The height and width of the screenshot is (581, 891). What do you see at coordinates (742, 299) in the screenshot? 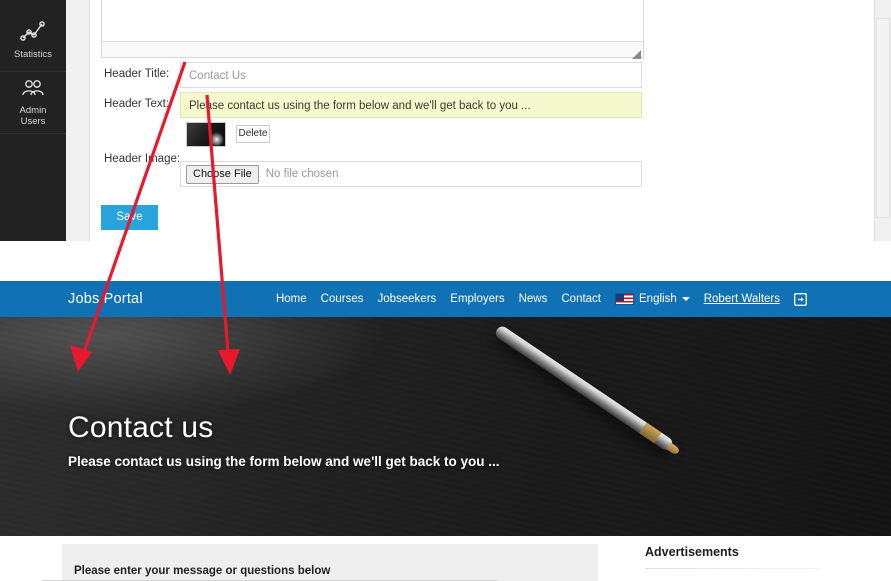
I see `user-account-link: Robert Walters` at bounding box center [742, 299].